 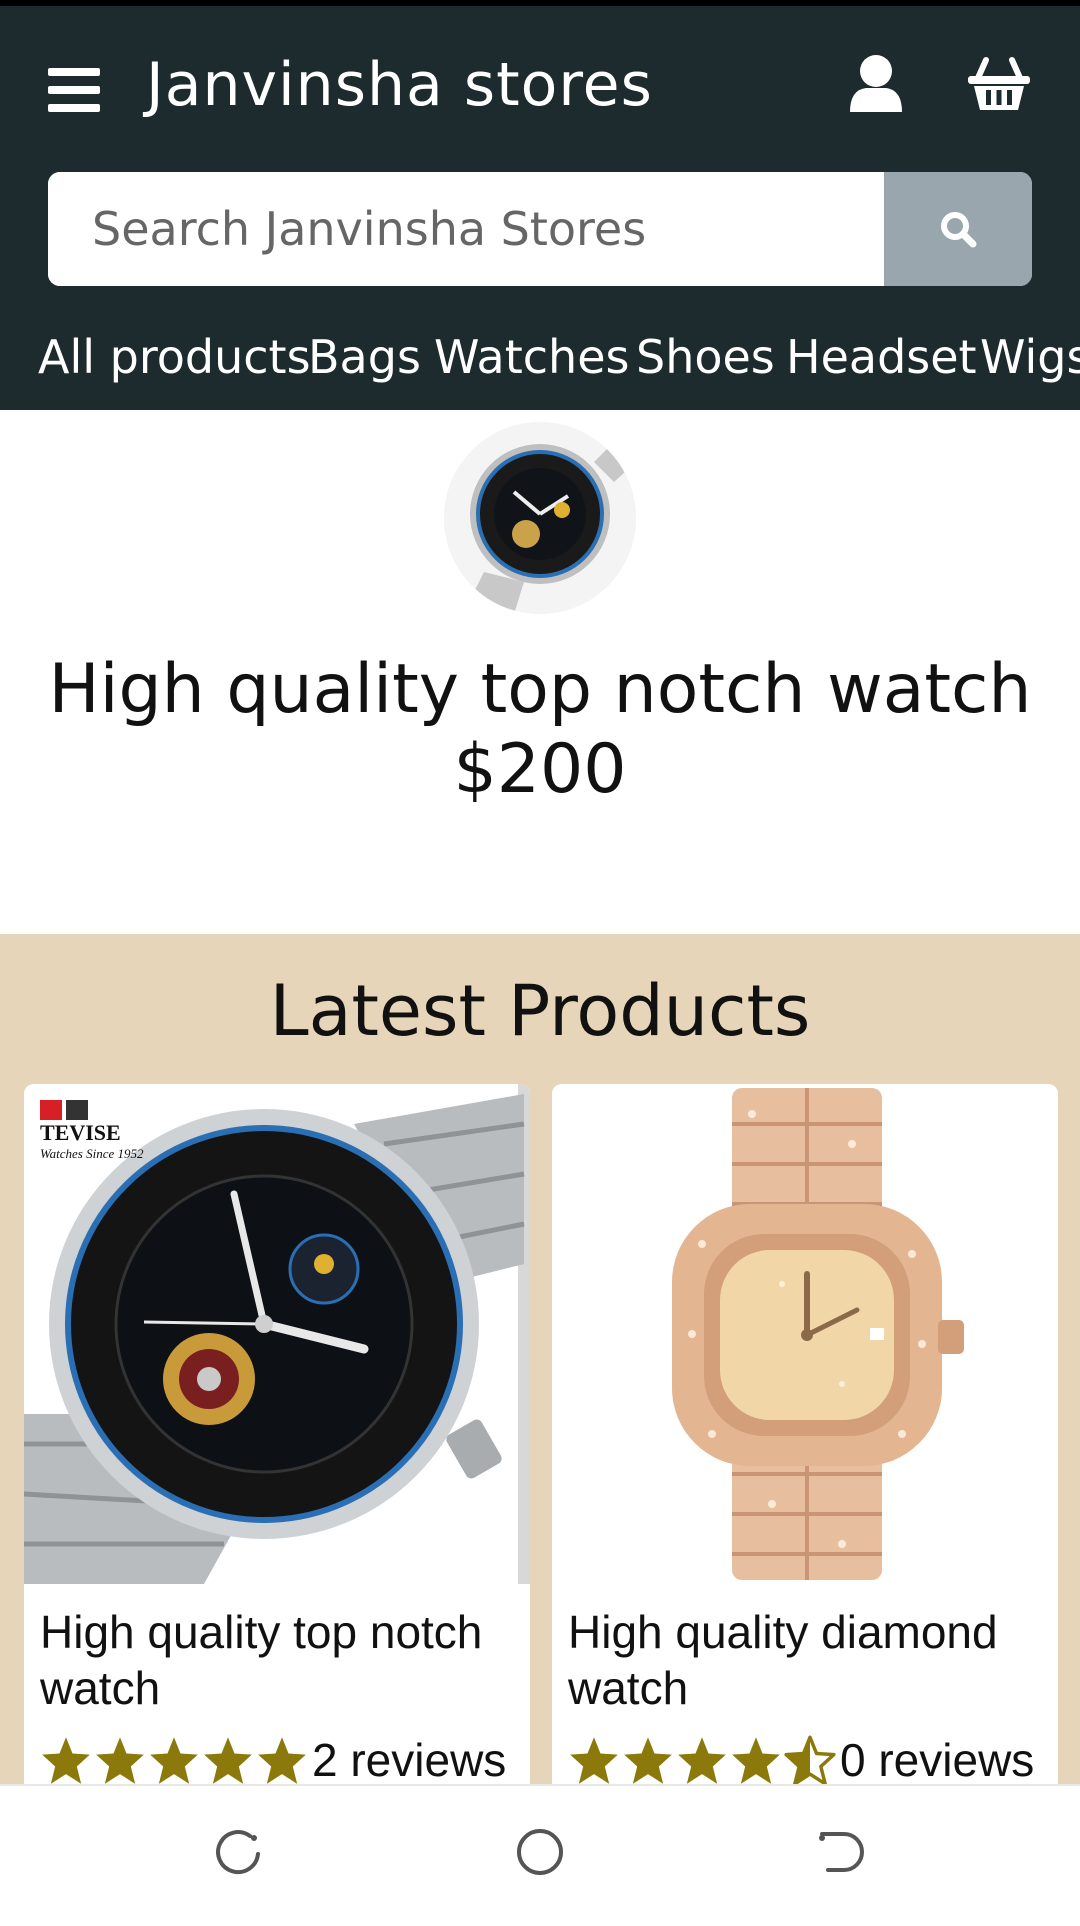 What do you see at coordinates (705, 357) in the screenshot?
I see `tab-shoes: Shoes` at bounding box center [705, 357].